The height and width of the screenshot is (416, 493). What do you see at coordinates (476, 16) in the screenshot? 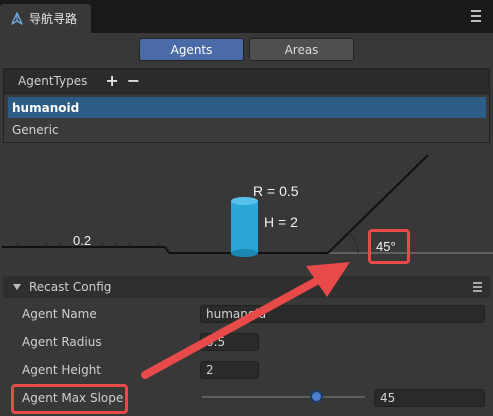
I see `tab-menu-icon` at bounding box center [476, 16].